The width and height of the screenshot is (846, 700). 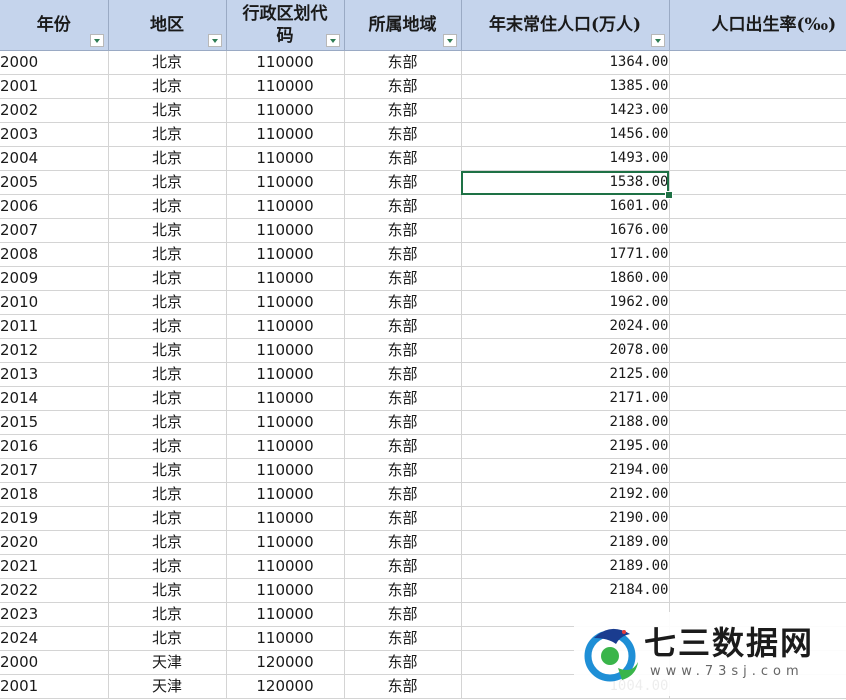 What do you see at coordinates (285, 686) in the screenshot?
I see `cell-code: 120000` at bounding box center [285, 686].